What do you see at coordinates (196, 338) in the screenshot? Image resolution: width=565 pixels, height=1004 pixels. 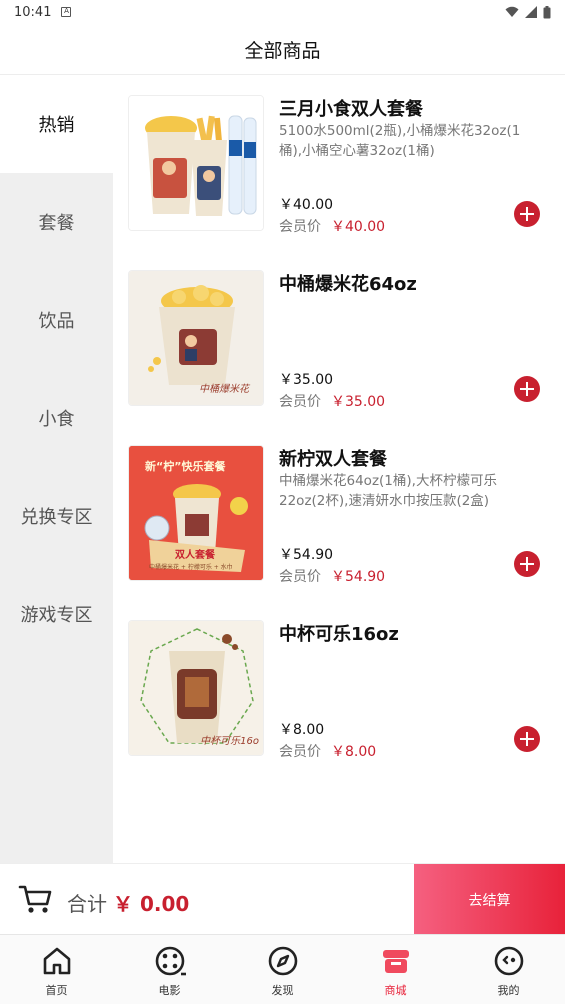 I see `product-image: 中桶爆米花` at bounding box center [196, 338].